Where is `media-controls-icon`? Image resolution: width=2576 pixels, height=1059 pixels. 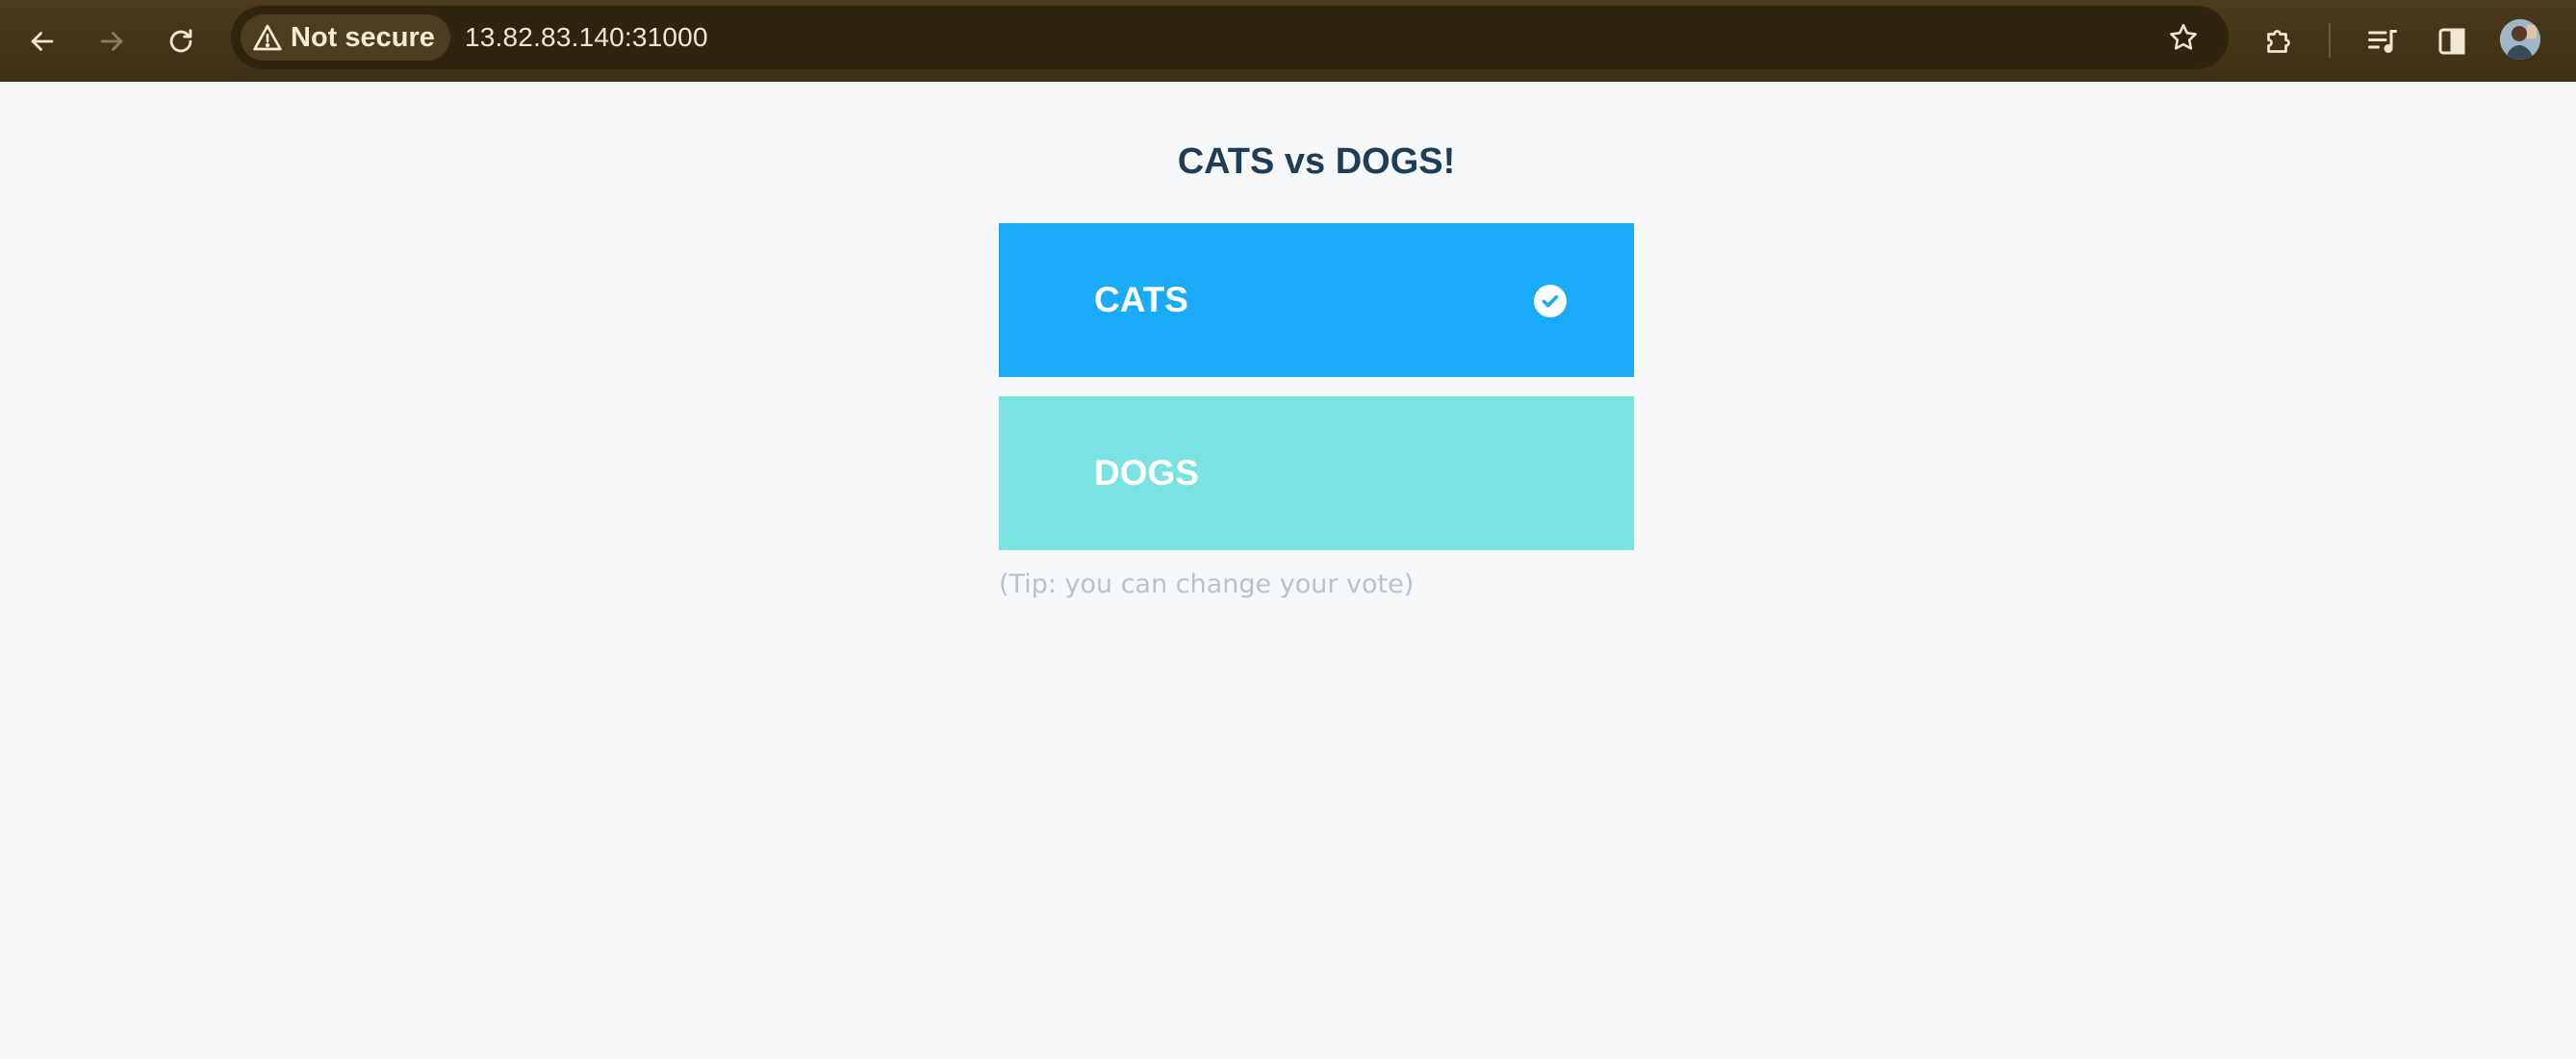 media-controls-icon is located at coordinates (2382, 41).